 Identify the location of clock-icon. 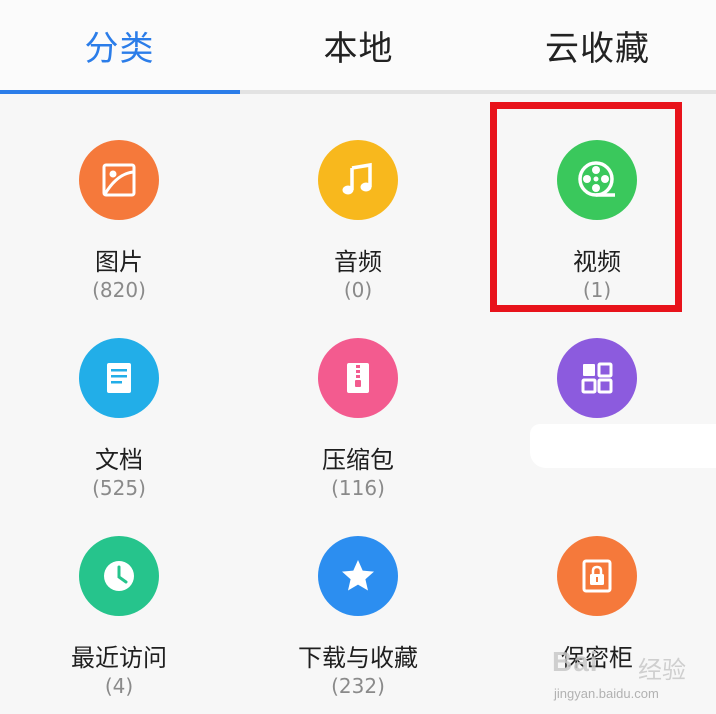
(119, 576).